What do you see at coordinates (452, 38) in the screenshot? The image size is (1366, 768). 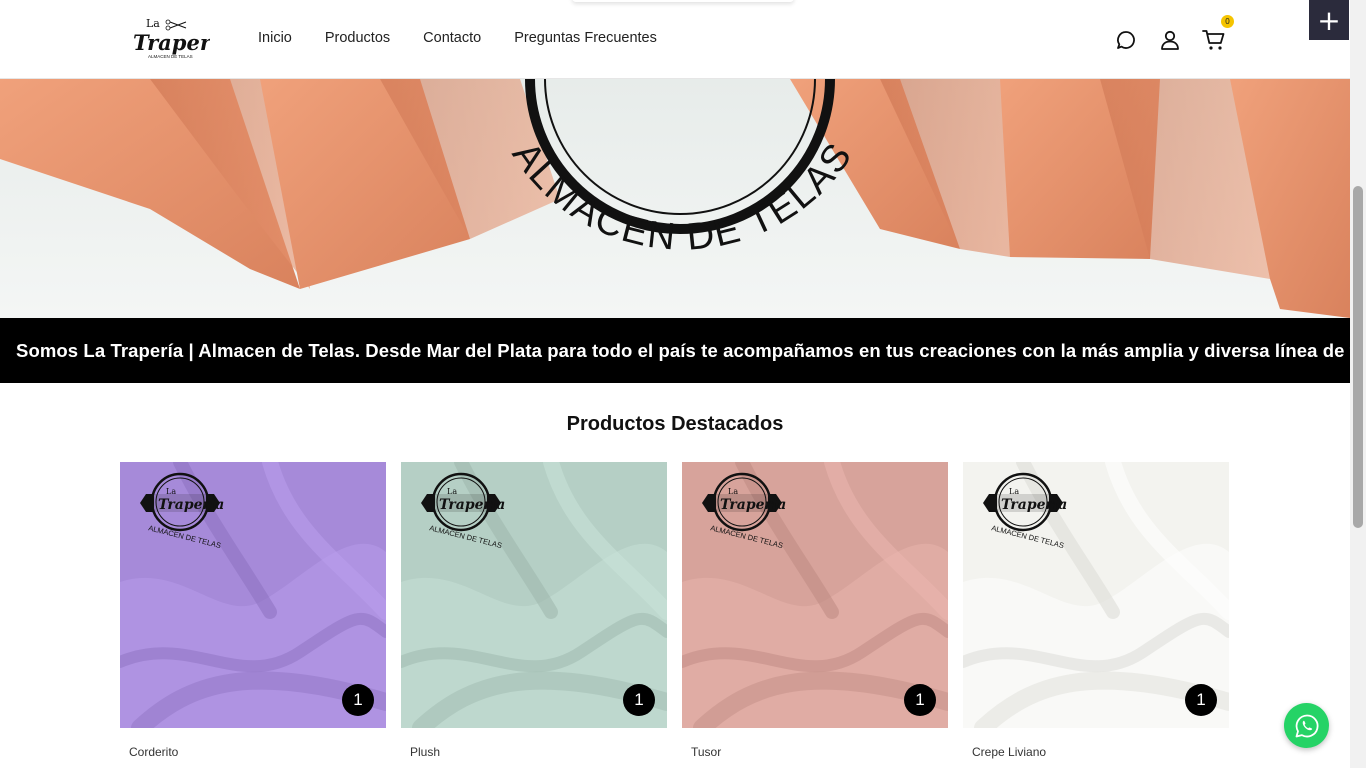 I see `nav-contacto: Contacto` at bounding box center [452, 38].